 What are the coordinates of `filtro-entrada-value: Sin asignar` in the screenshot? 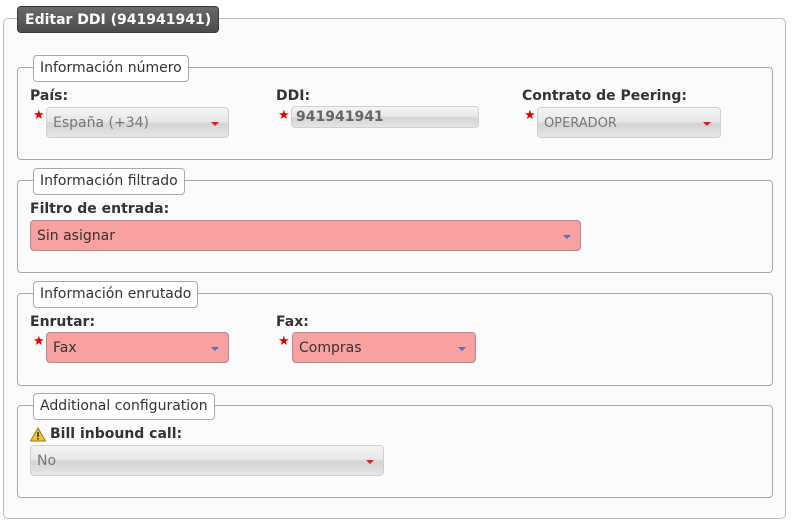 It's located at (76, 236).